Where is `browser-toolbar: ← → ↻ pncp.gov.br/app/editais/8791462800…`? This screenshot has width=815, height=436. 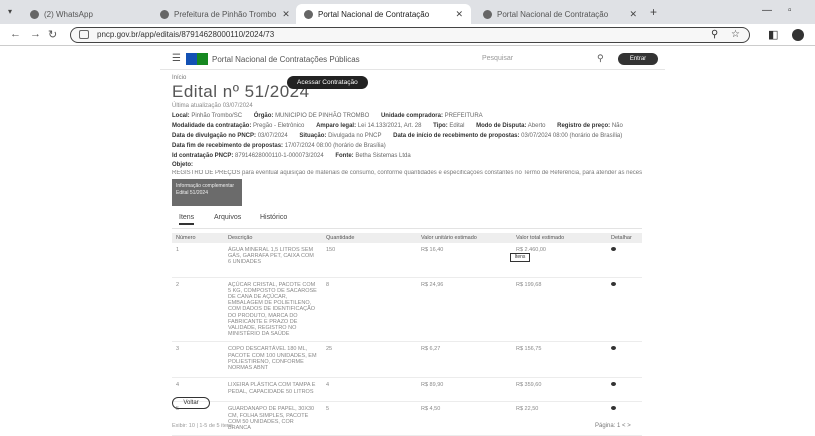 browser-toolbar: ← → ↻ pncp.gov.br/app/editais/8791462800… is located at coordinates (407, 35).